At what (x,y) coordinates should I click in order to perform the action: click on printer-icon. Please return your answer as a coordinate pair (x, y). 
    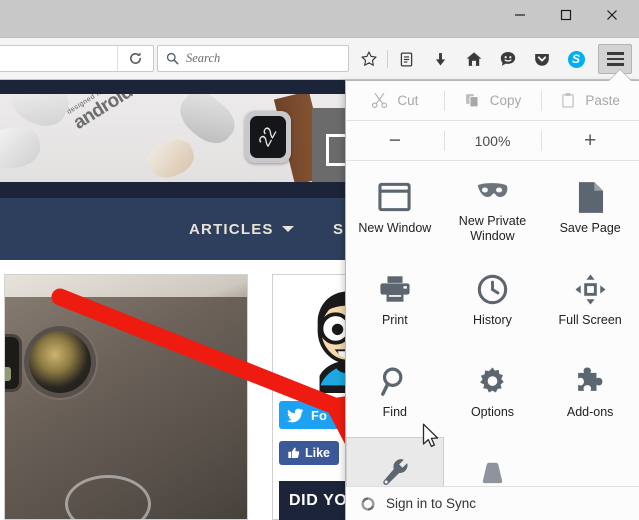
    Looking at the image, I should click on (395, 289).